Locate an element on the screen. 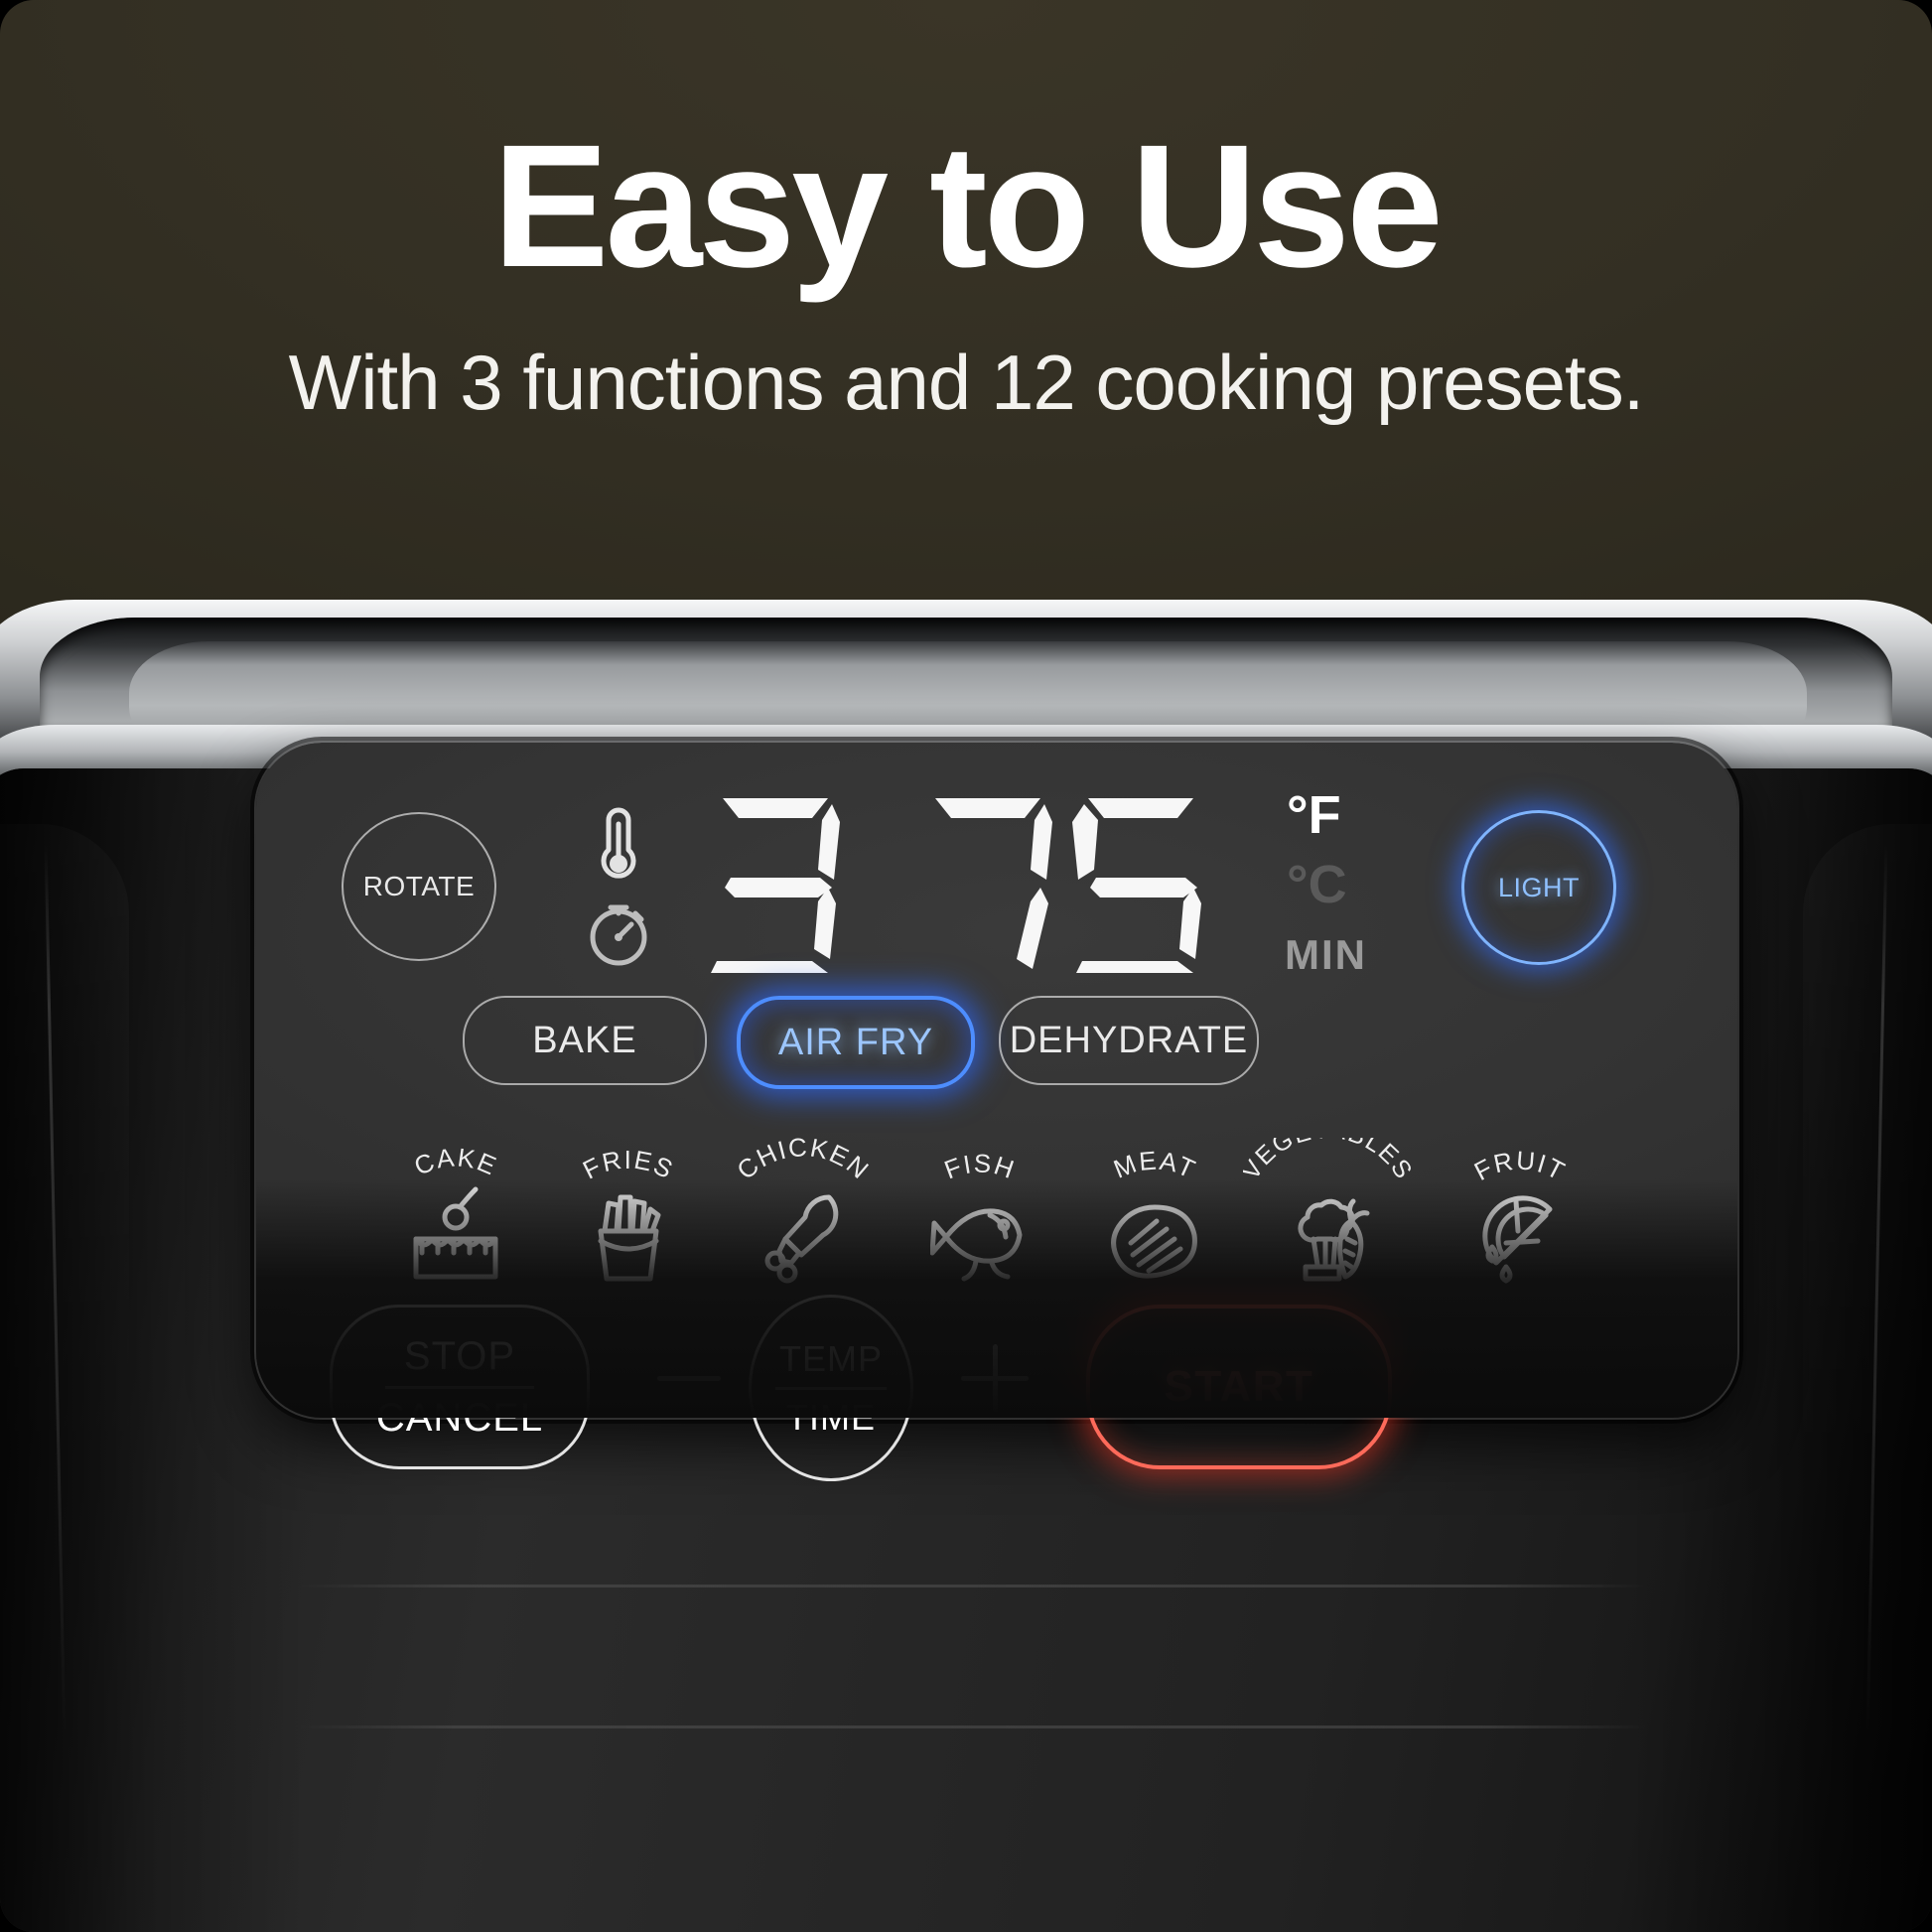  mode-indicator-column is located at coordinates (618, 884).